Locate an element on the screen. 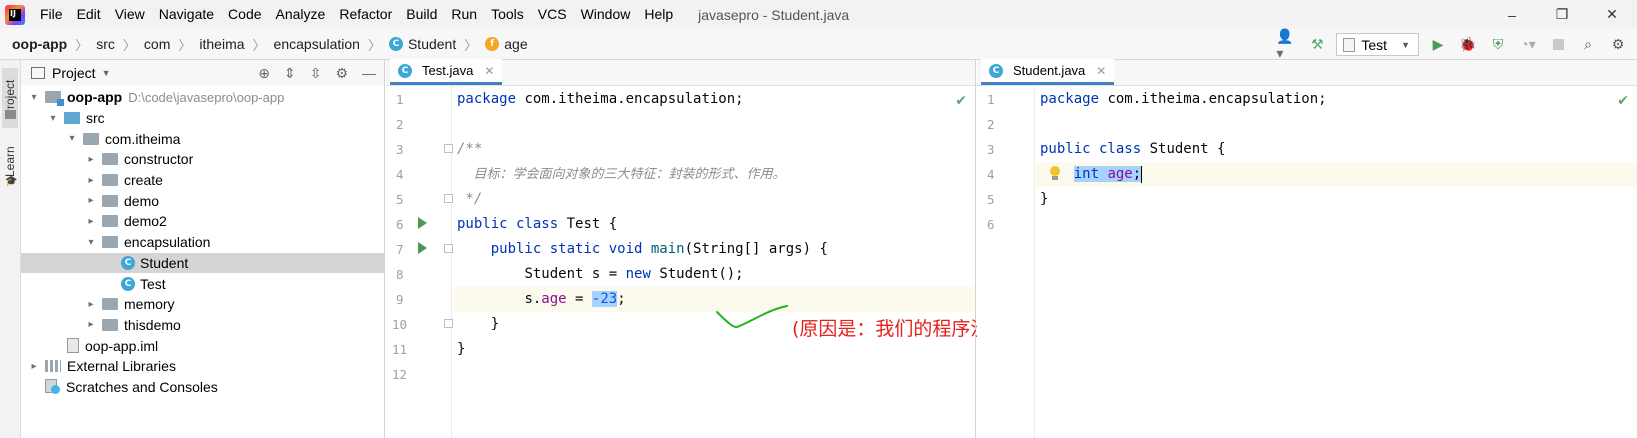  menu-window: Window is located at coordinates (606, 14).